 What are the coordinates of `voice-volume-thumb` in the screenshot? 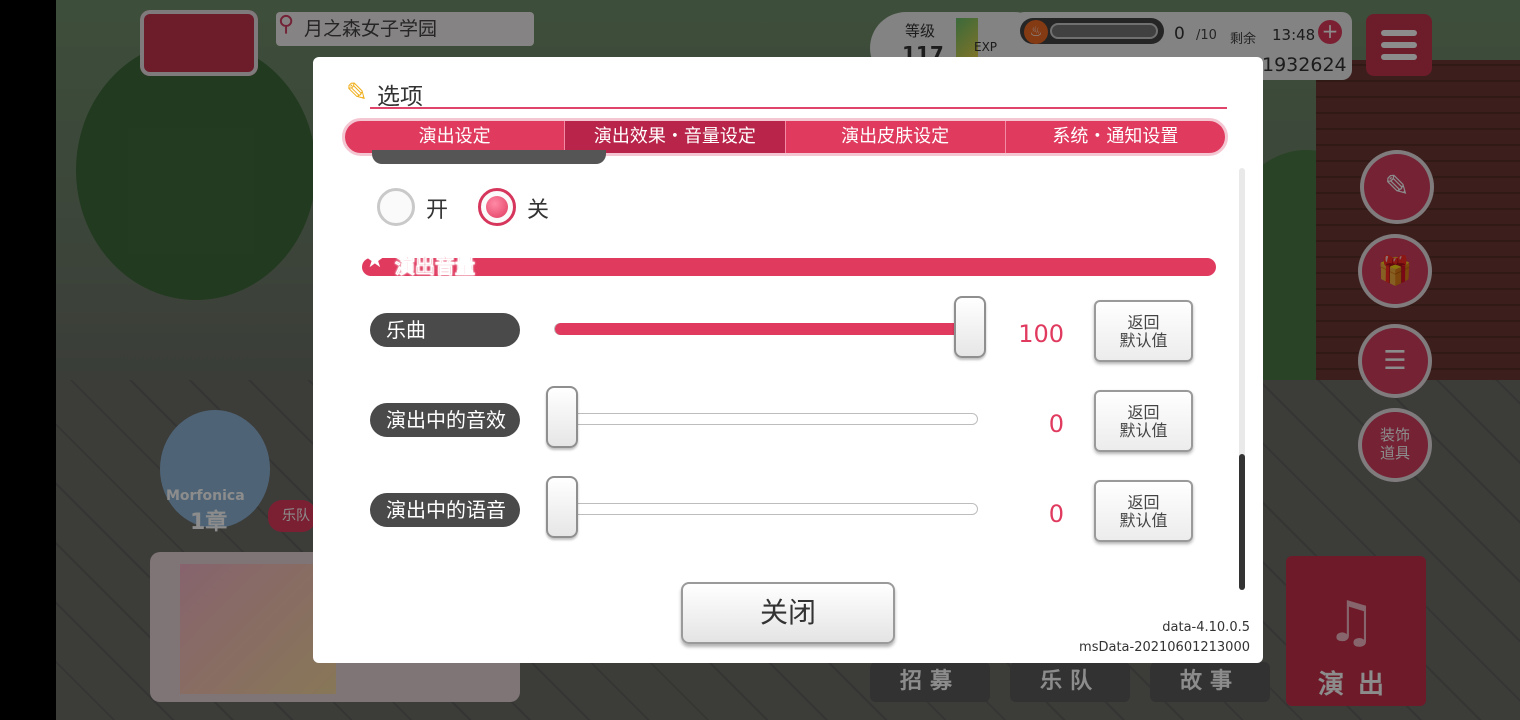 It's located at (562, 507).